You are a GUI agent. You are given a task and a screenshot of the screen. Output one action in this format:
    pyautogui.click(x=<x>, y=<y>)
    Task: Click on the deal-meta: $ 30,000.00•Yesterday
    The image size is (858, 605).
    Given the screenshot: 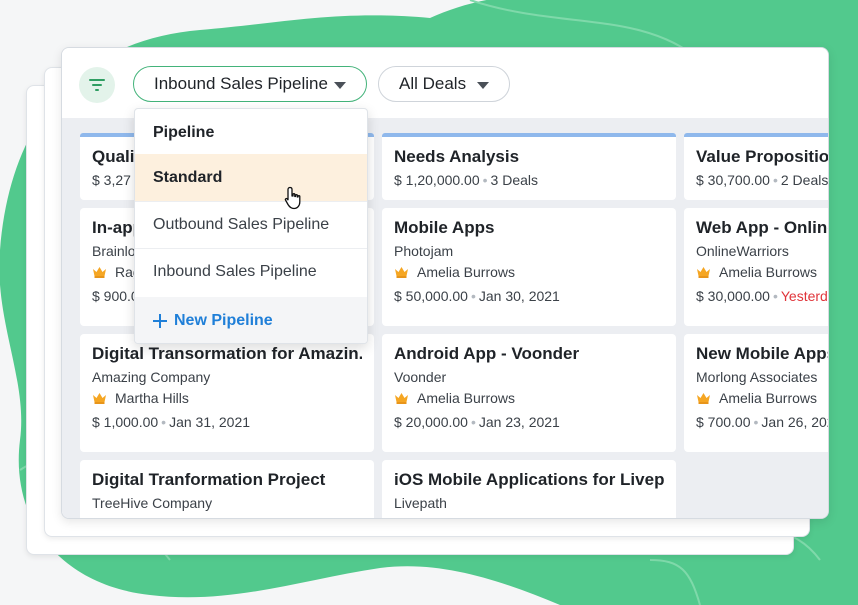 What is the action you would take?
    pyautogui.click(x=762, y=296)
    